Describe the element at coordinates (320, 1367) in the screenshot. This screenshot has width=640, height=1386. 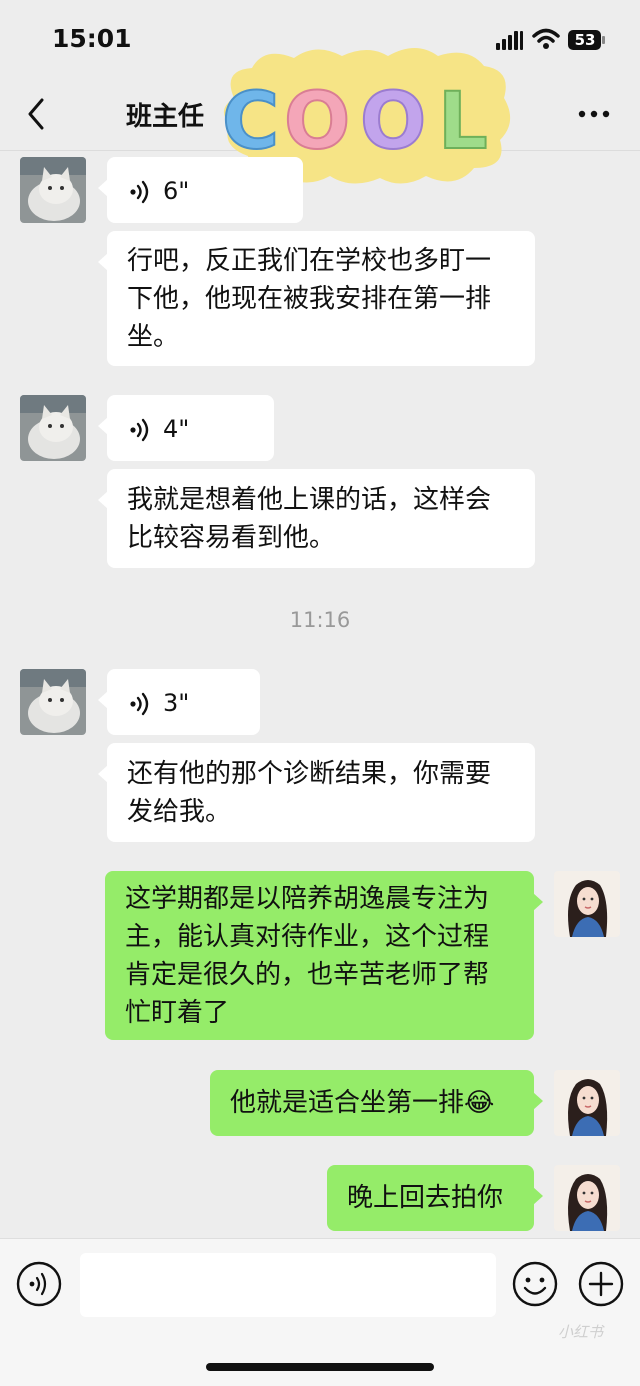
I see `home-indicator` at that location.